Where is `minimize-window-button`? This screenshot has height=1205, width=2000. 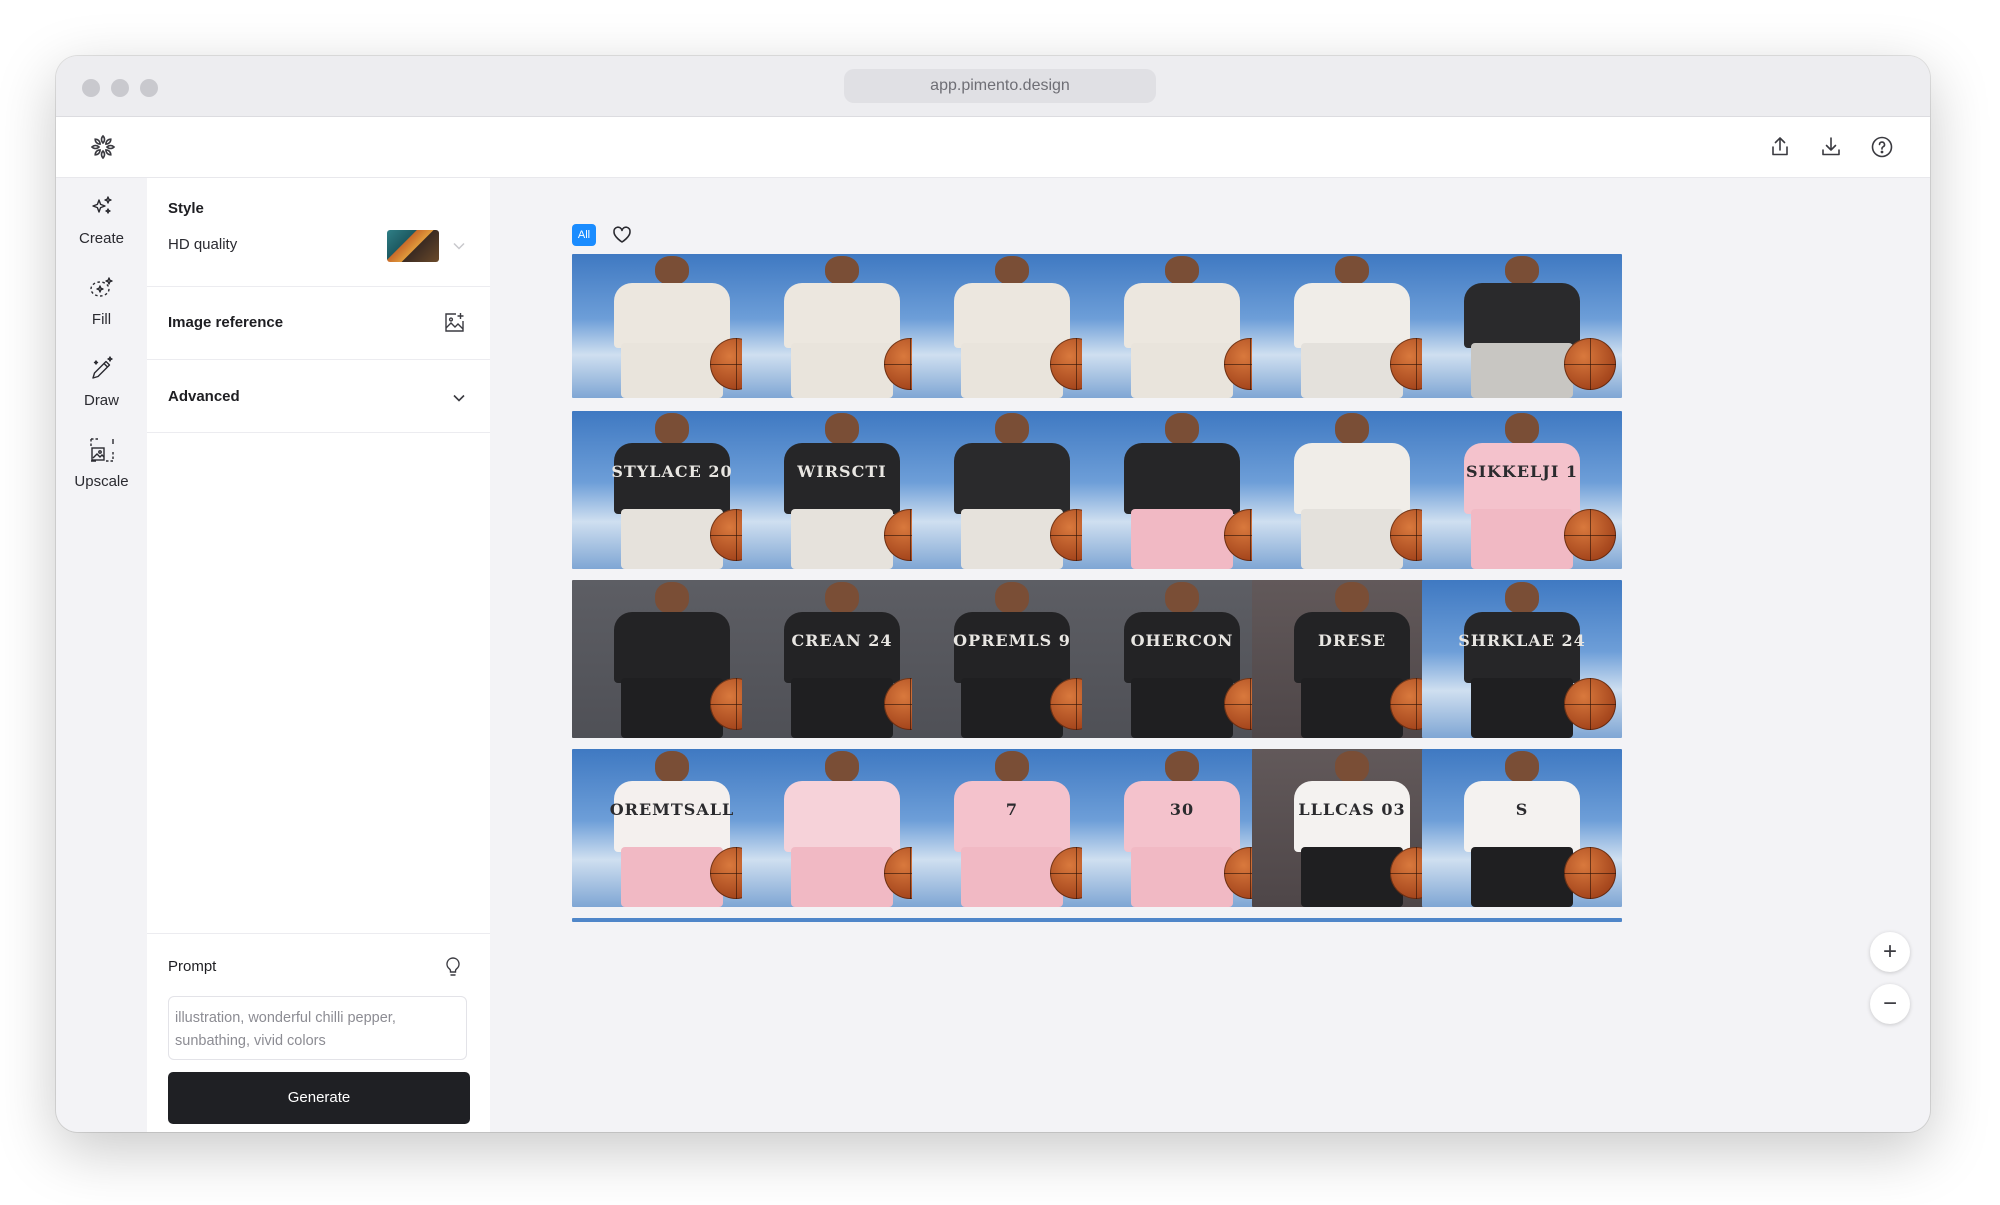 minimize-window-button is located at coordinates (120, 88).